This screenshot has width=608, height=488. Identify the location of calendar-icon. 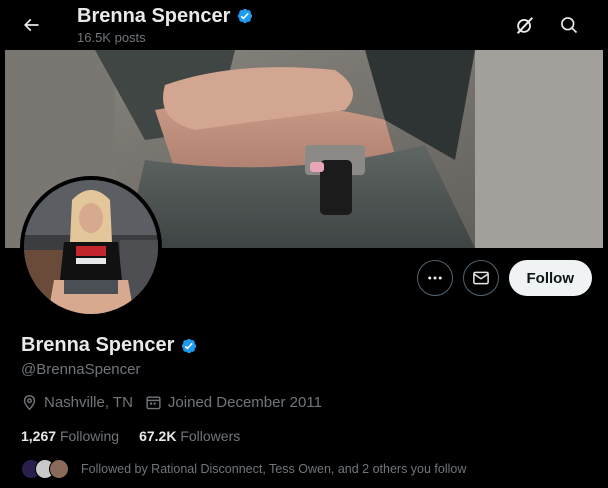
(153, 403).